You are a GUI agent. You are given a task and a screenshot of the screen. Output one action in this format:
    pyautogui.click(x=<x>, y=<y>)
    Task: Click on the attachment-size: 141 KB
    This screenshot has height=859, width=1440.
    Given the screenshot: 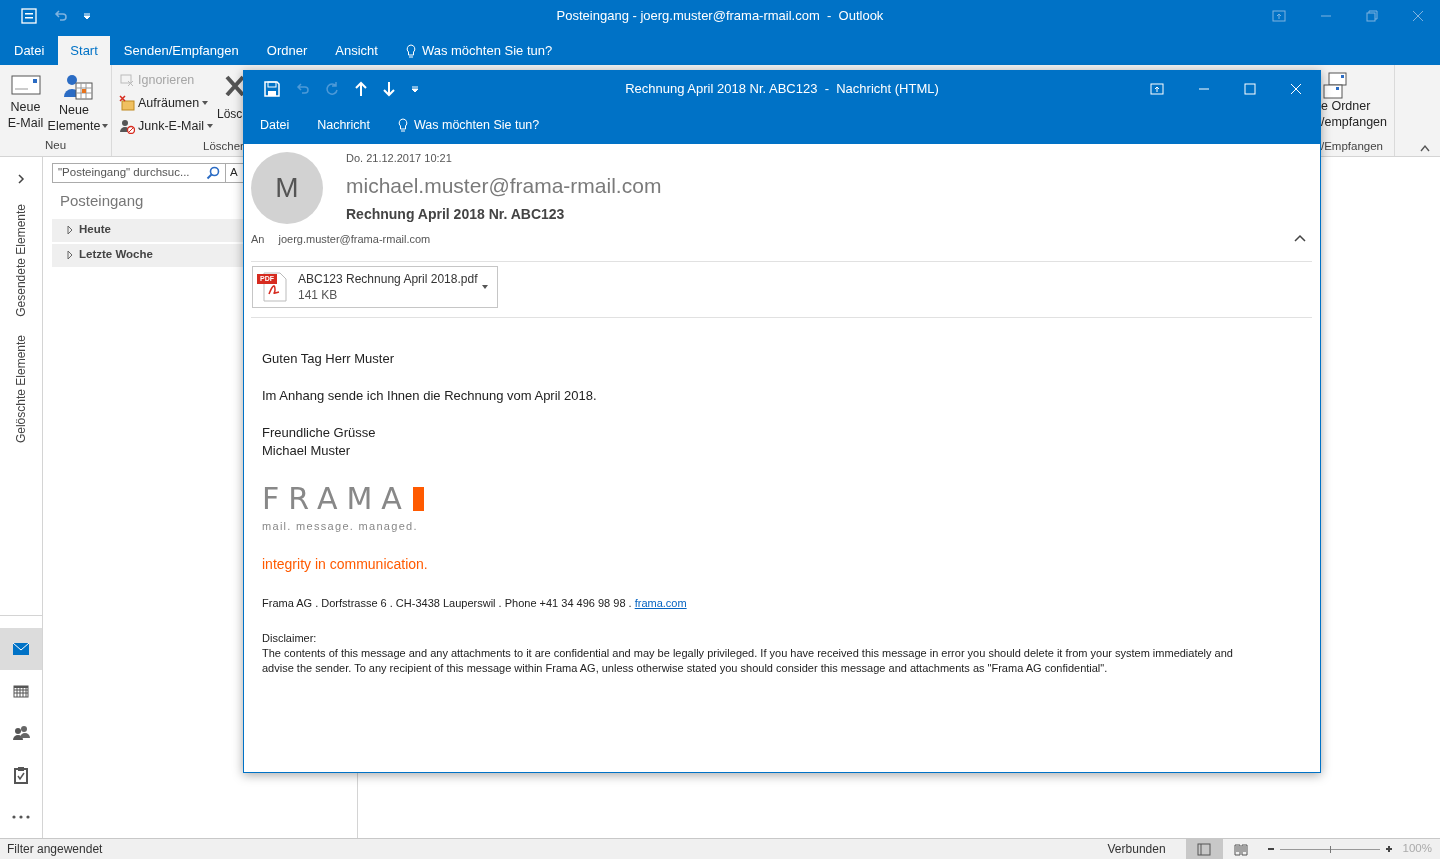 What is the action you would take?
    pyautogui.click(x=318, y=294)
    